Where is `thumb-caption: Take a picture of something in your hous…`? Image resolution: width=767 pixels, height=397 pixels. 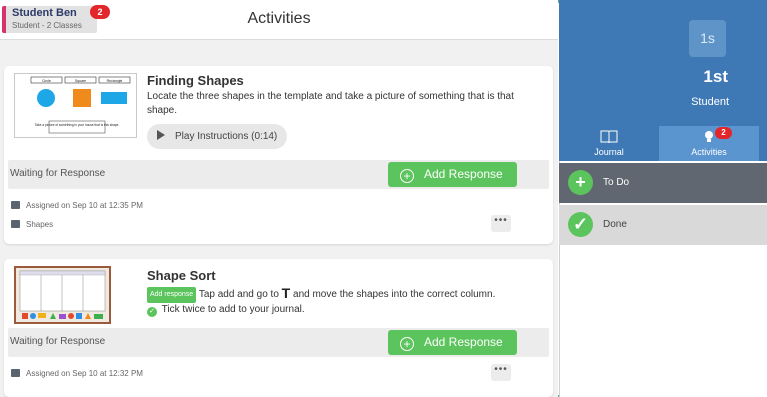
thumb-caption: Take a picture of something in your hous… is located at coordinates (77, 125).